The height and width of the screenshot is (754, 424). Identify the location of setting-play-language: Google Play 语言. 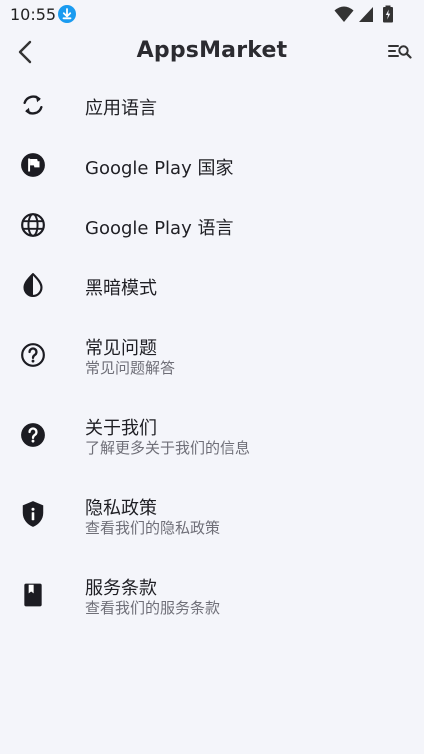
(212, 225).